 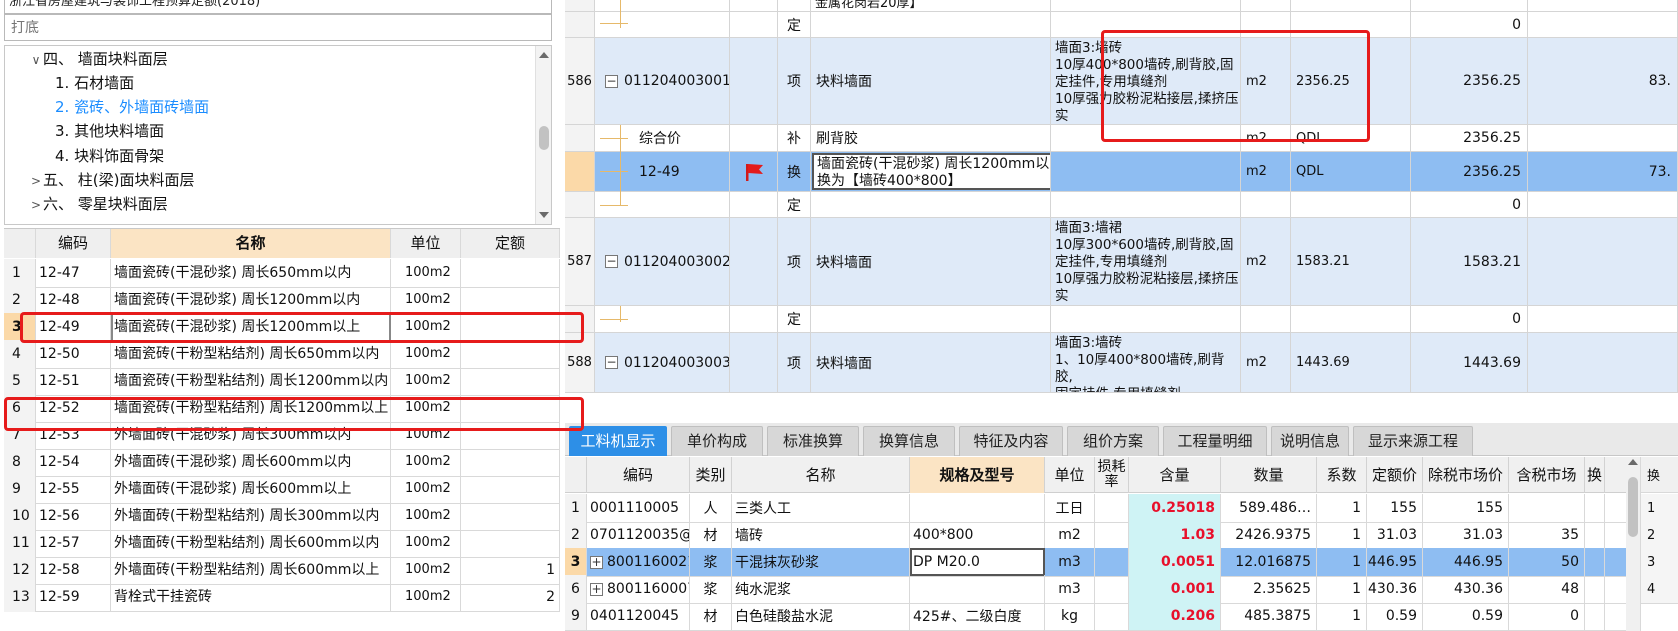 I want to click on tab-6: 工程量明细, so click(x=1215, y=441).